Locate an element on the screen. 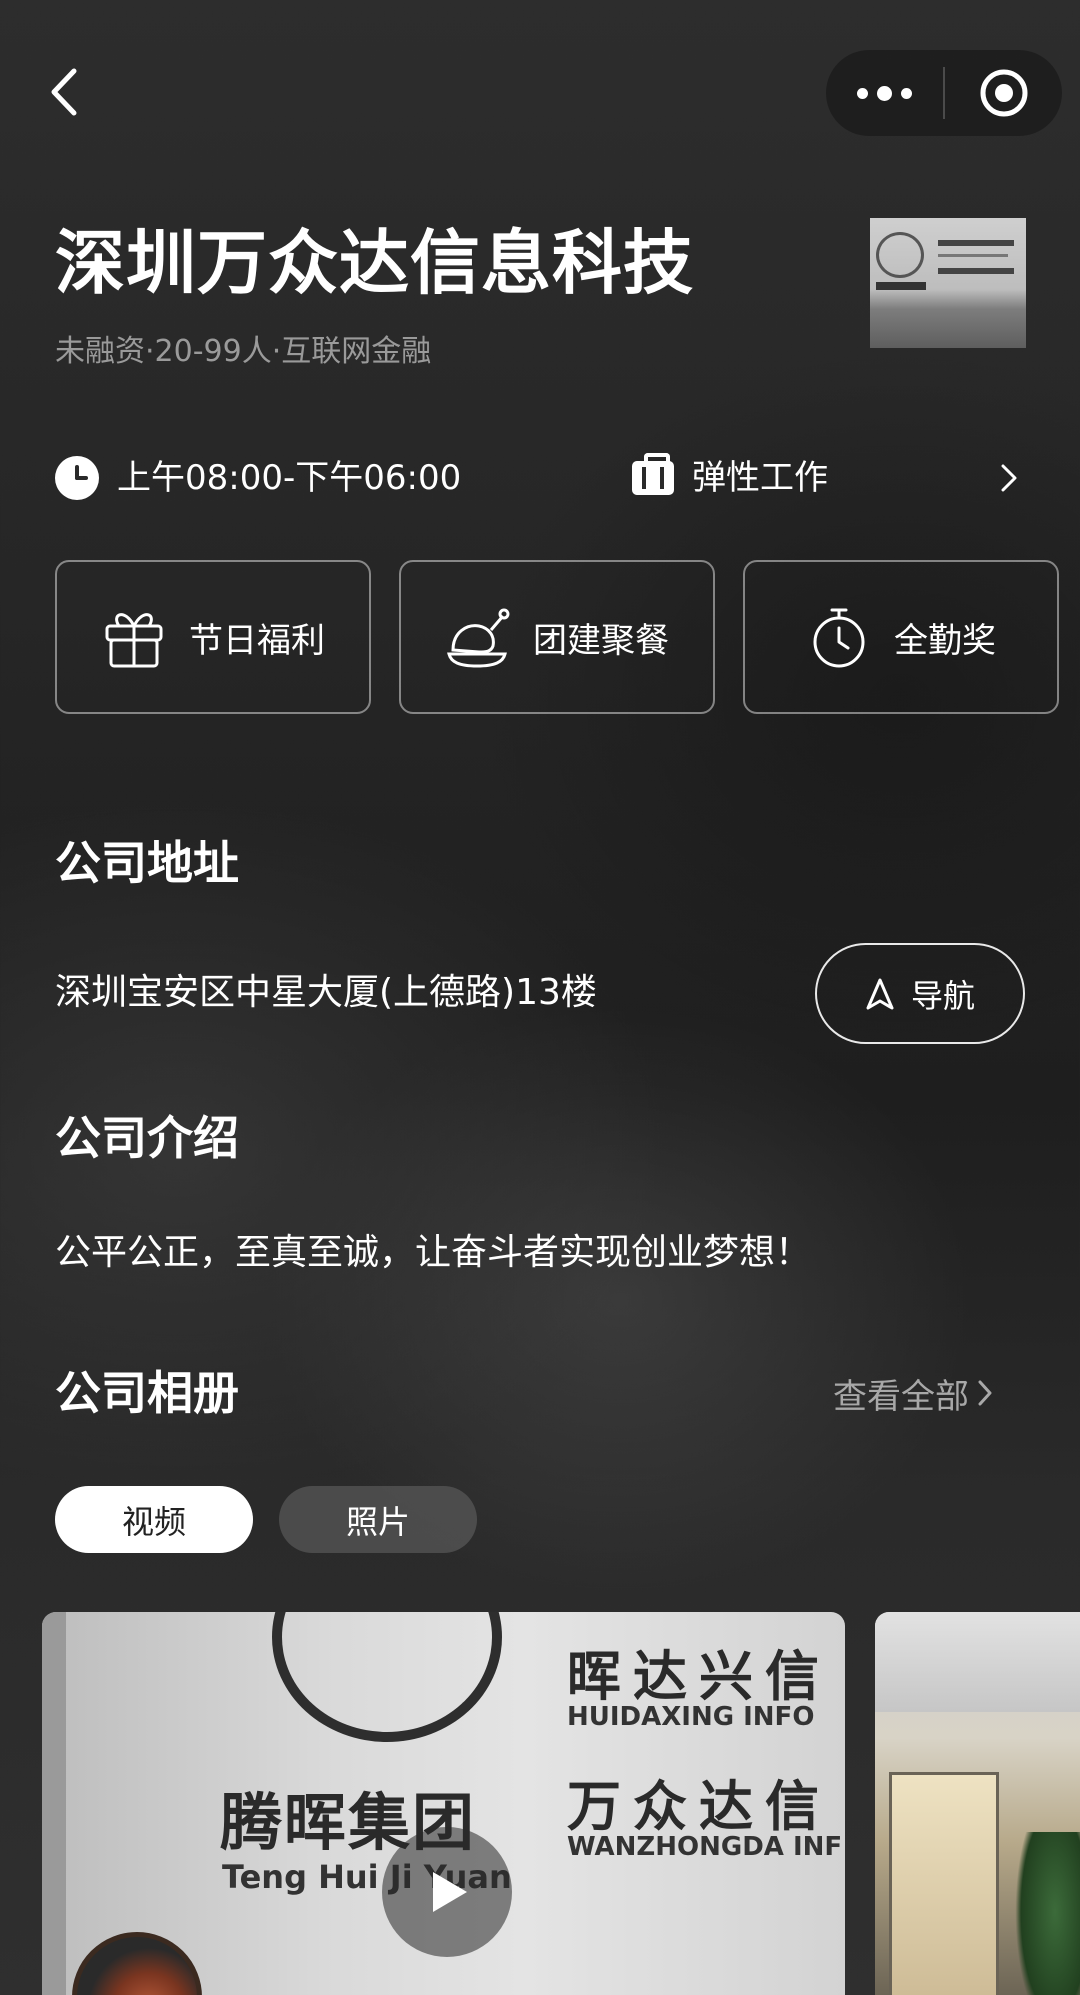 This screenshot has width=1080, height=1995. company-name: 深圳万众达信息科技 is located at coordinates (374, 263).